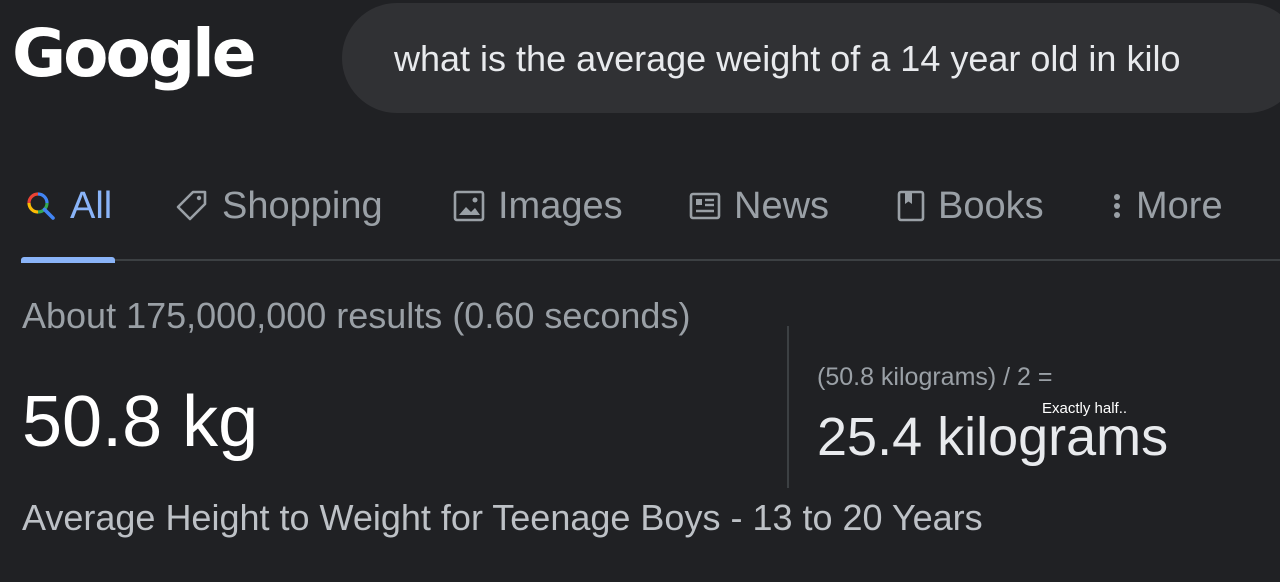  Describe the element at coordinates (1085, 408) in the screenshot. I see `overlay-caption: Exactly half..` at that location.